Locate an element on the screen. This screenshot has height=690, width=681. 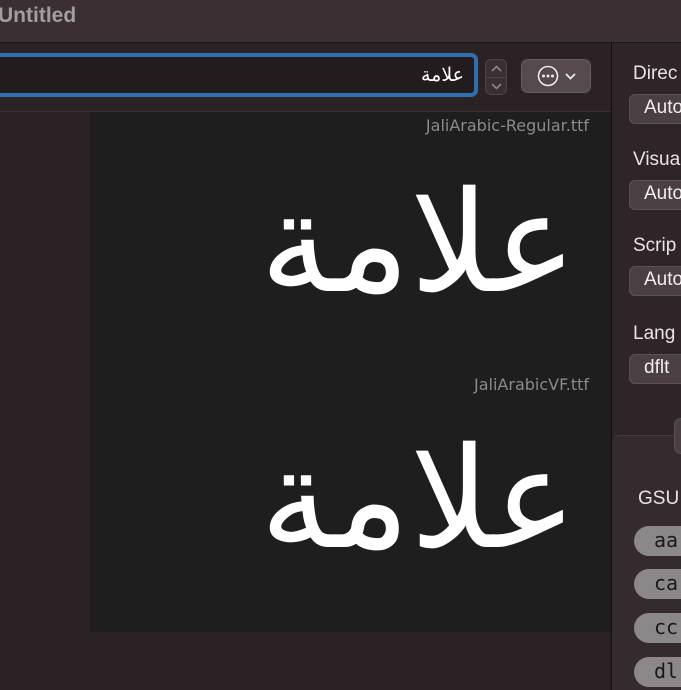
input-stepper is located at coordinates (496, 77).